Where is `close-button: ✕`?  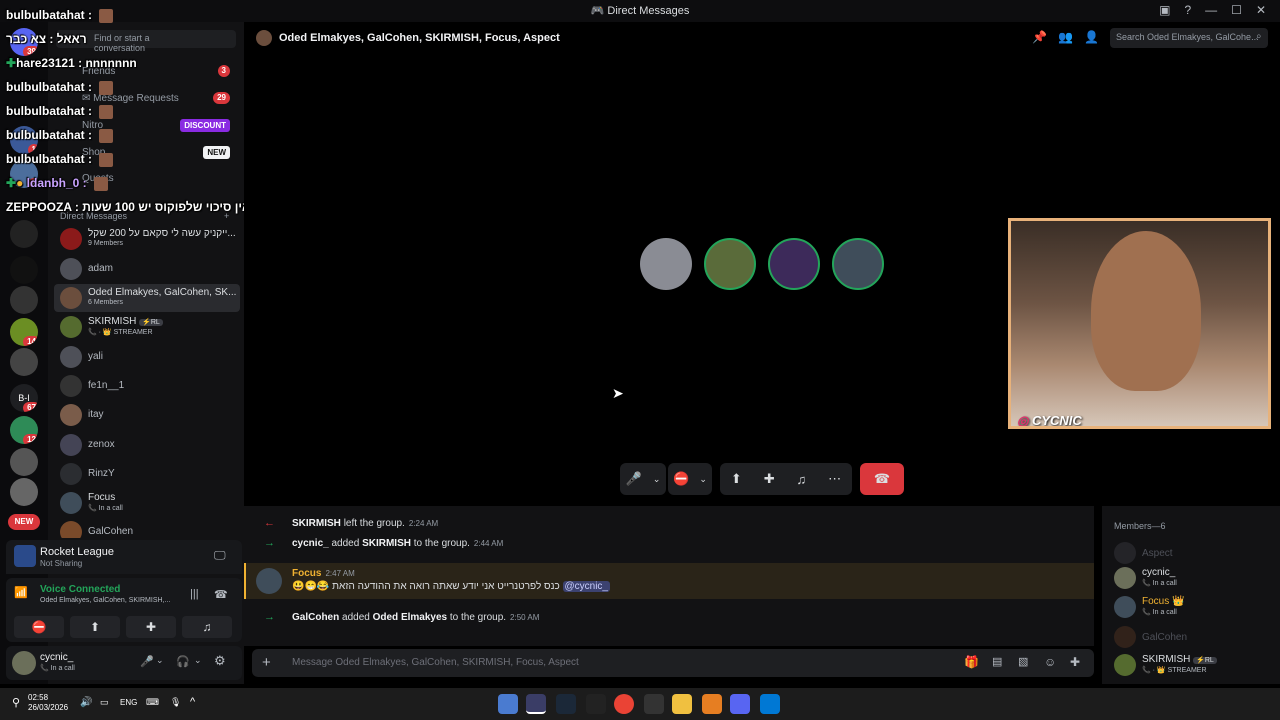
close-button: ✕ is located at coordinates (1261, 10).